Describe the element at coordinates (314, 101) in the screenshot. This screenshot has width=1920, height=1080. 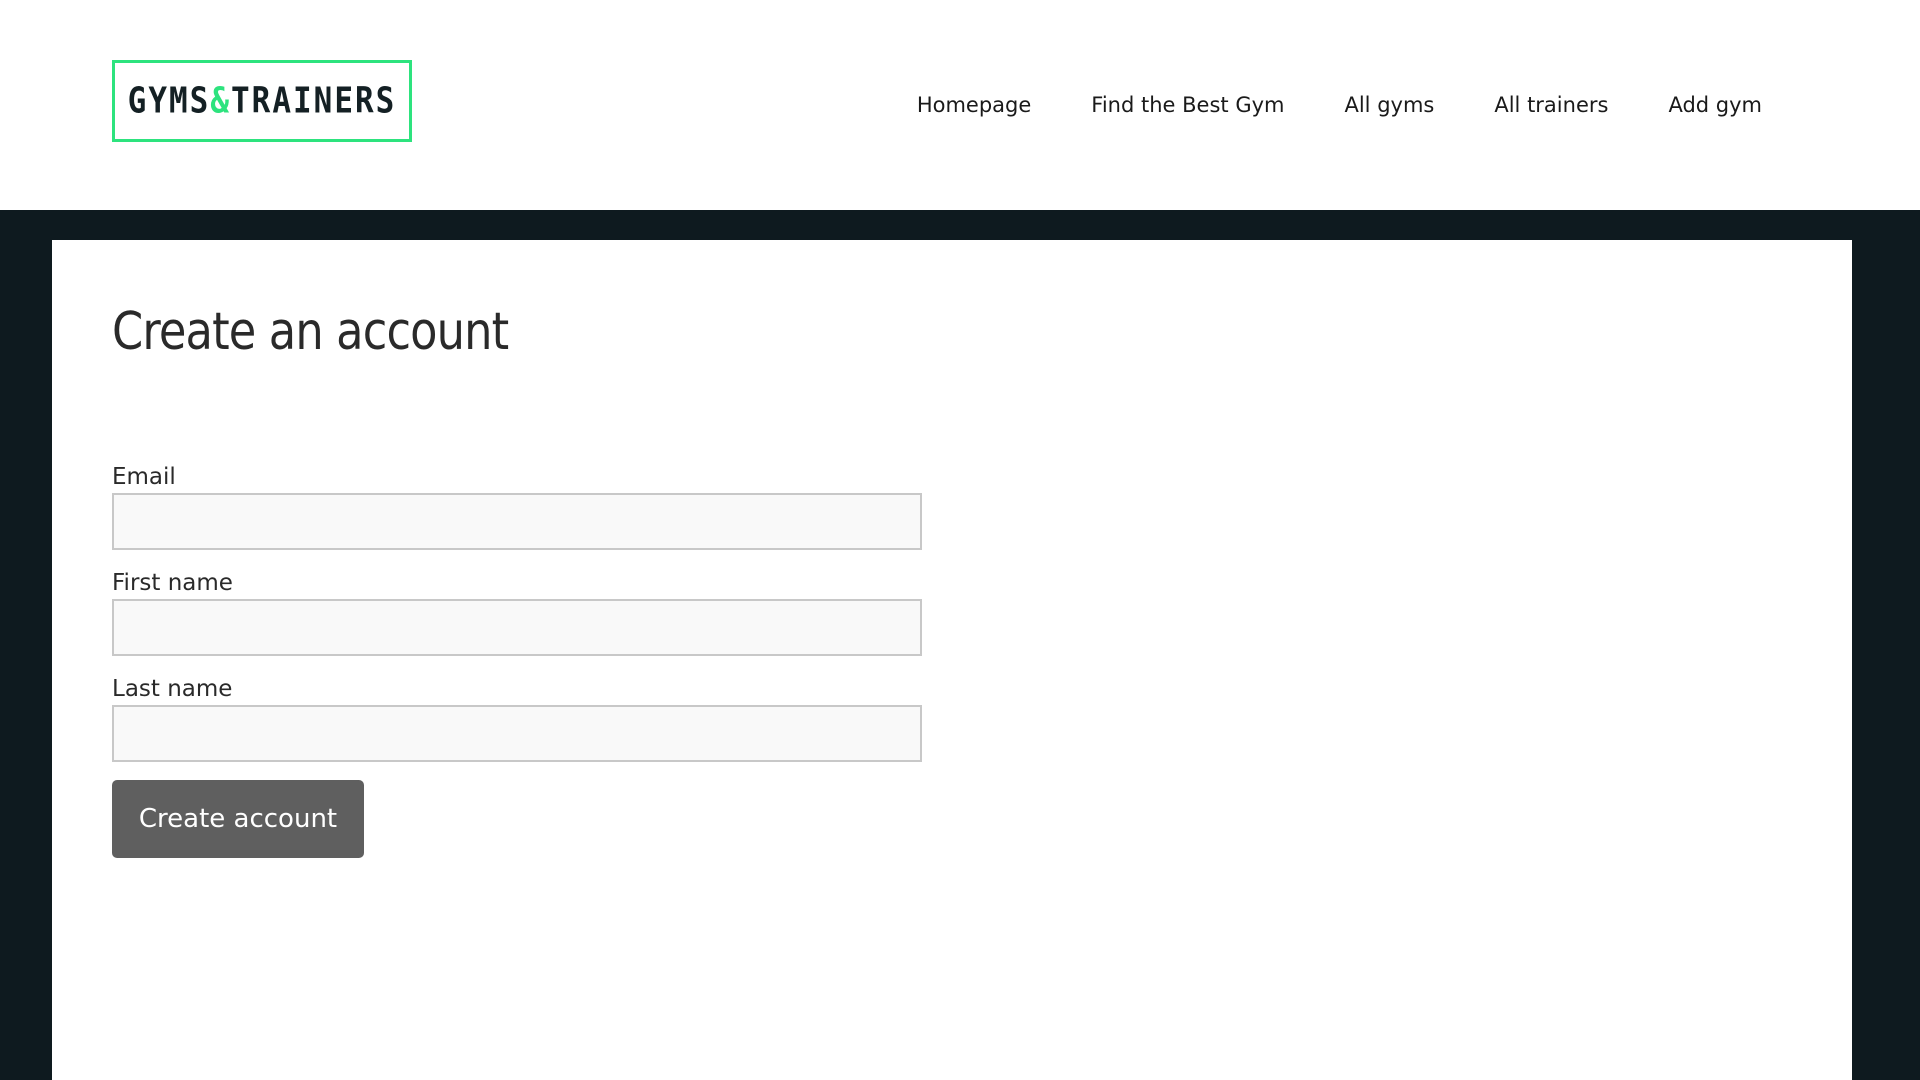
I see `logo-part-trainers: TRAINERS` at that location.